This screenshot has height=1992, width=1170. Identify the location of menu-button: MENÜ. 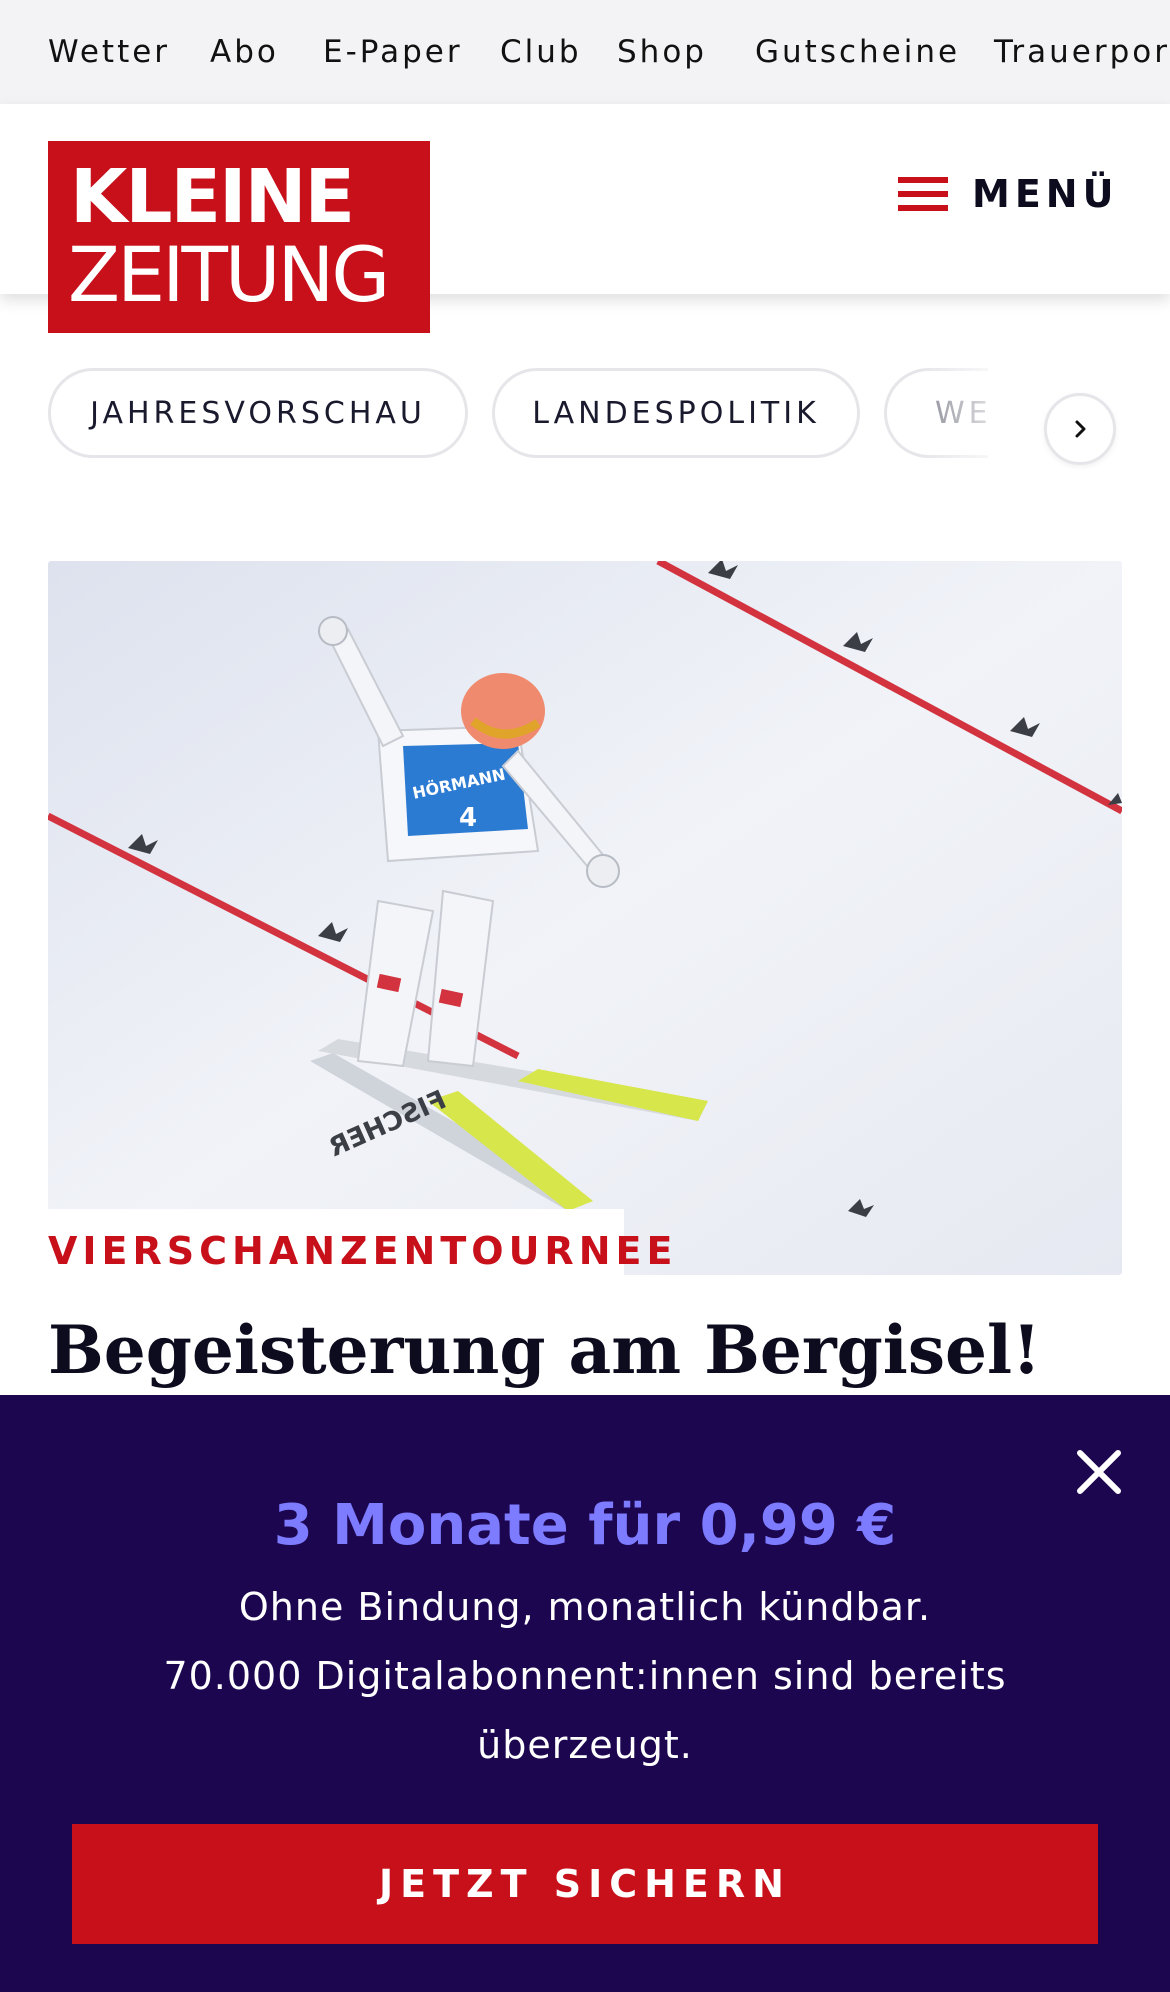
(1008, 194).